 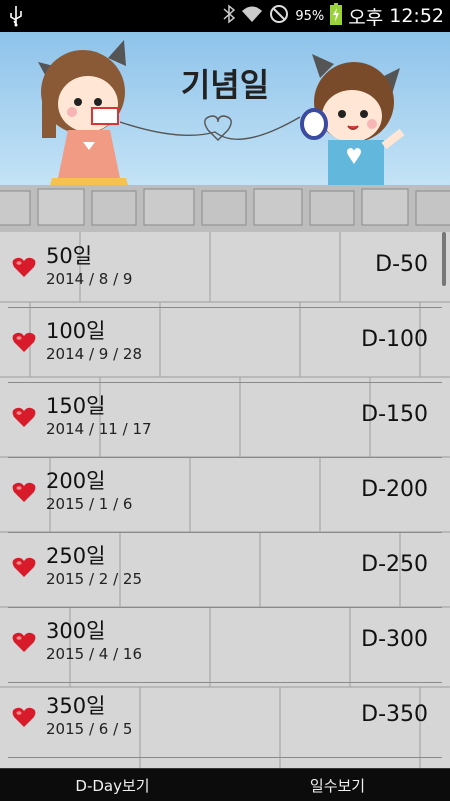 I want to click on string-heart-decoration, so click(x=210, y=128).